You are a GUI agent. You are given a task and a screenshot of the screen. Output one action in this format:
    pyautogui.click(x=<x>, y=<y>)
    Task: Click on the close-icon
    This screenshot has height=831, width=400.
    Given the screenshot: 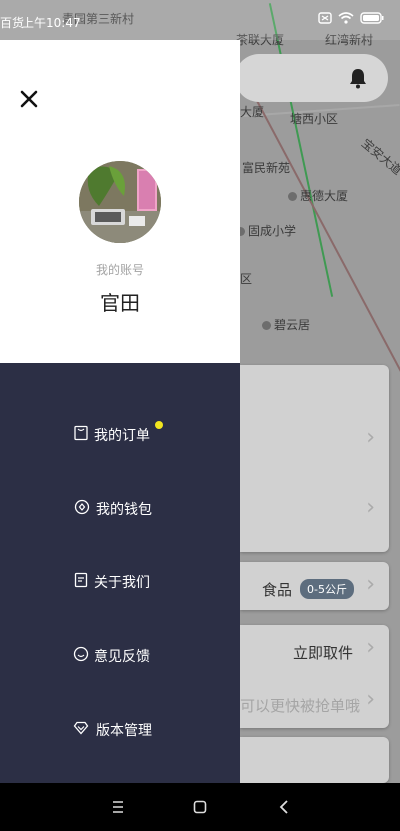 What is the action you would take?
    pyautogui.click(x=29, y=99)
    